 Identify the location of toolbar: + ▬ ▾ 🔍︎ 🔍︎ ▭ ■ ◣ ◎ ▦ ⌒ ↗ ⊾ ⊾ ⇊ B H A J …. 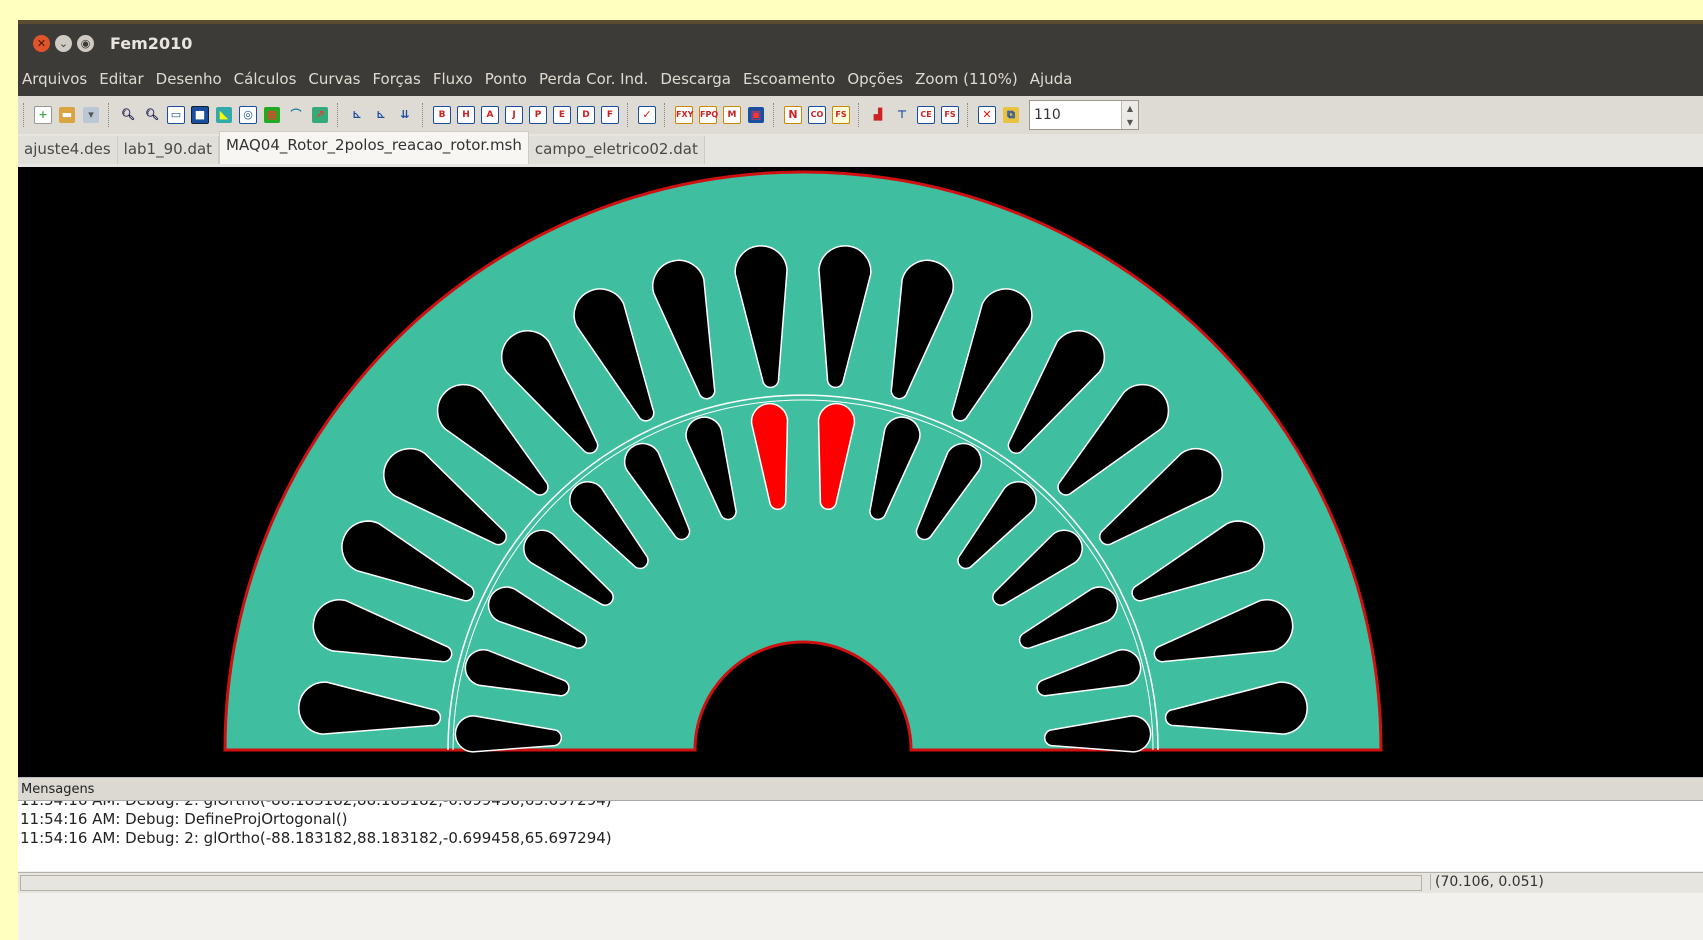
(860, 115).